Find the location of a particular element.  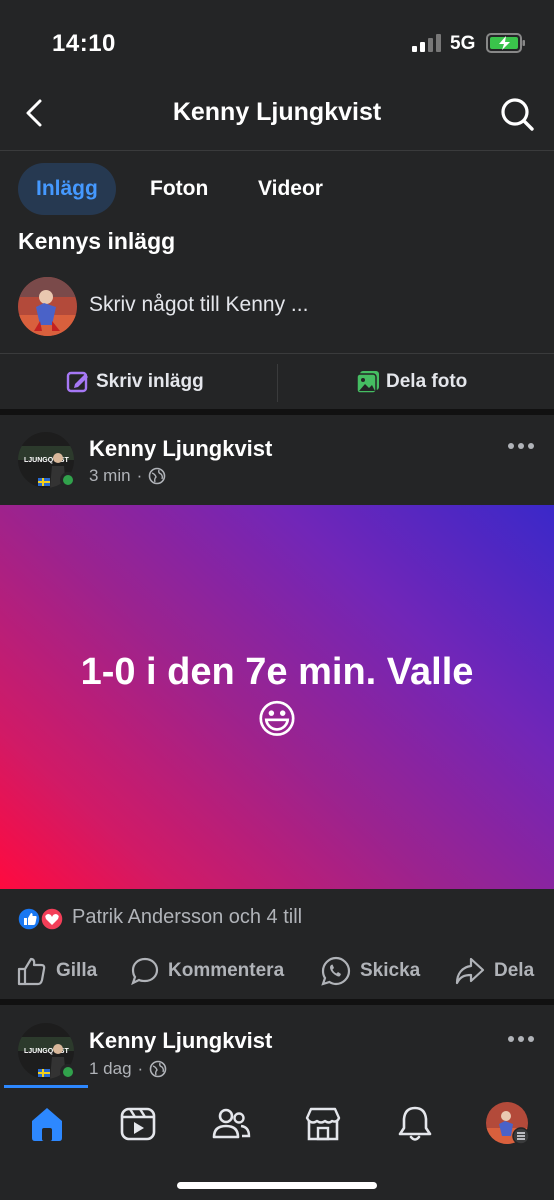

tab-posts: Inlägg is located at coordinates (67, 189).